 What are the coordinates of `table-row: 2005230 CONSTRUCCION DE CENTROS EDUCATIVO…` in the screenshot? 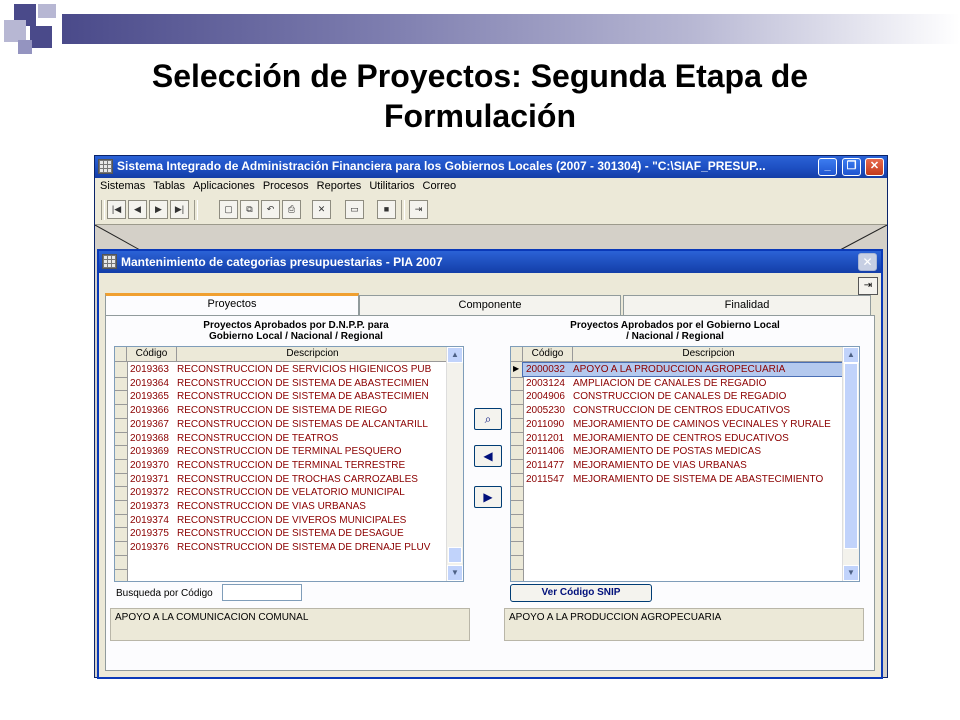 It's located at (684, 410).